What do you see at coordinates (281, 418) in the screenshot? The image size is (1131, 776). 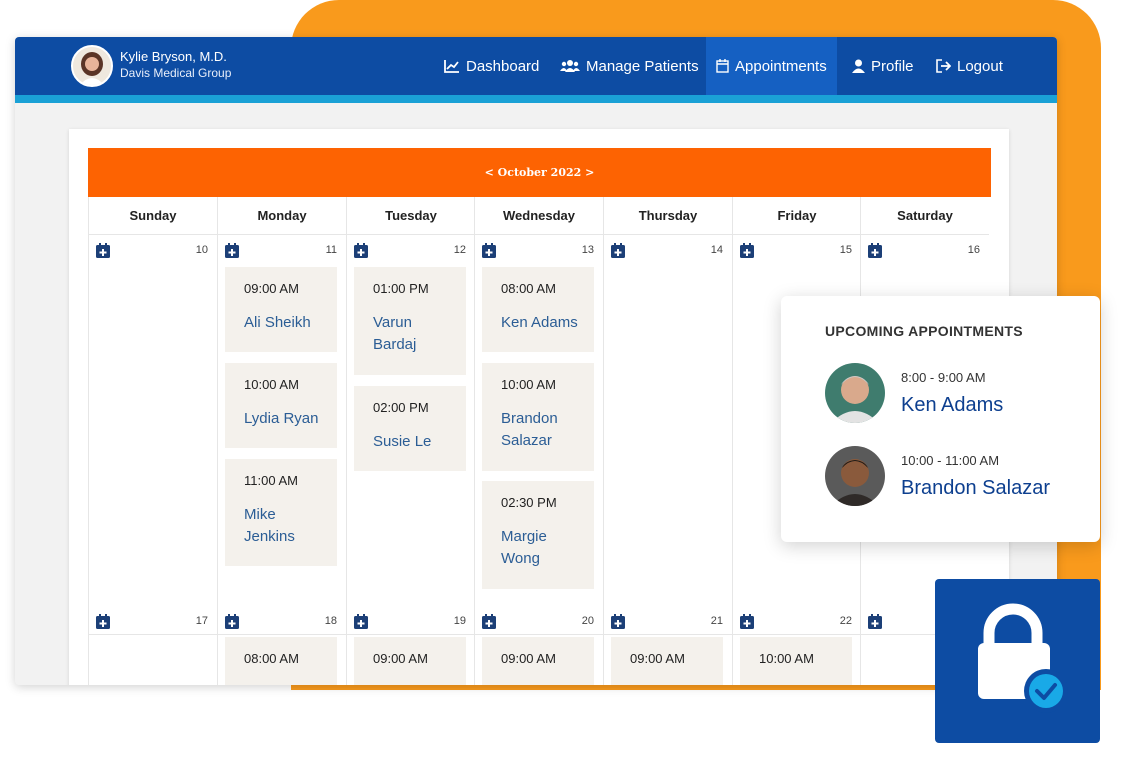 I see `appointment-patient: Lydia Ryan` at bounding box center [281, 418].